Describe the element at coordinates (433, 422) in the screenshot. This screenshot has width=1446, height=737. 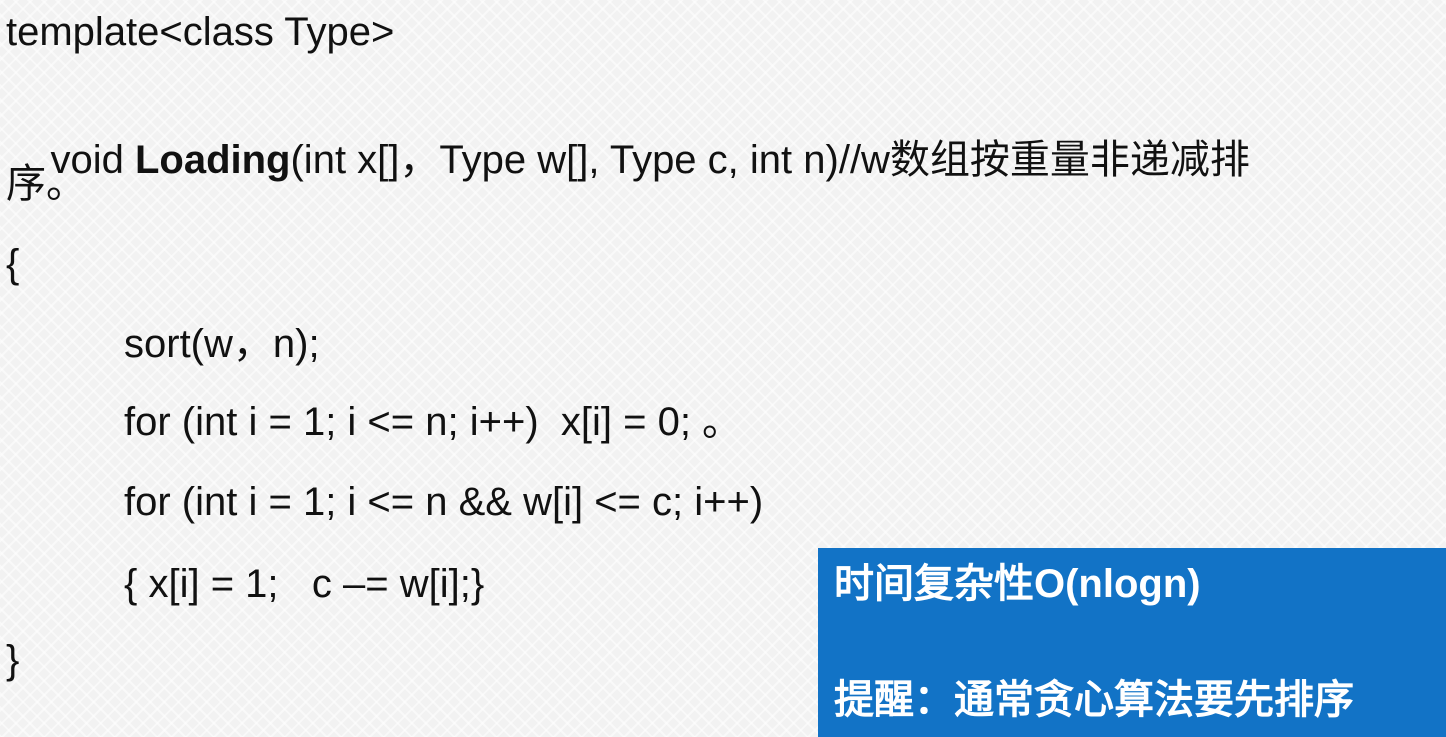
I see `code-line-for-init: for (int i = 1; i <= n; i++) x[i] = 0; 。` at that location.